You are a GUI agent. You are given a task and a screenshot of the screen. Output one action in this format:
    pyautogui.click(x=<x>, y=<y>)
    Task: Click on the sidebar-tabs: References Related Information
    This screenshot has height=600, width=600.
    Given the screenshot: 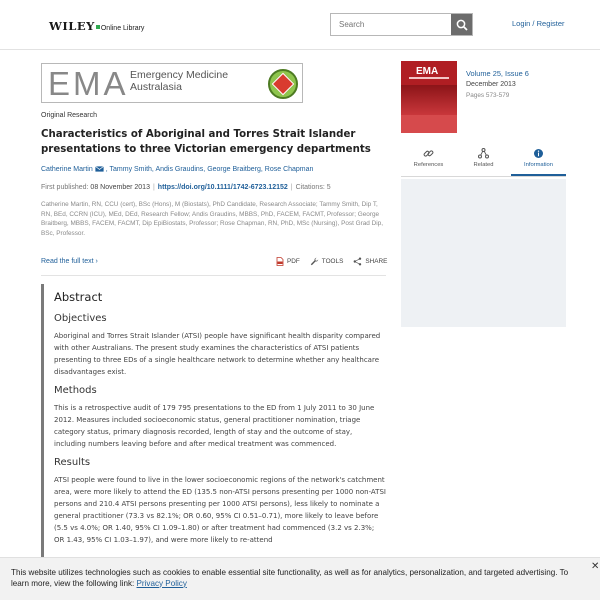 What is the action you would take?
    pyautogui.click(x=483, y=161)
    